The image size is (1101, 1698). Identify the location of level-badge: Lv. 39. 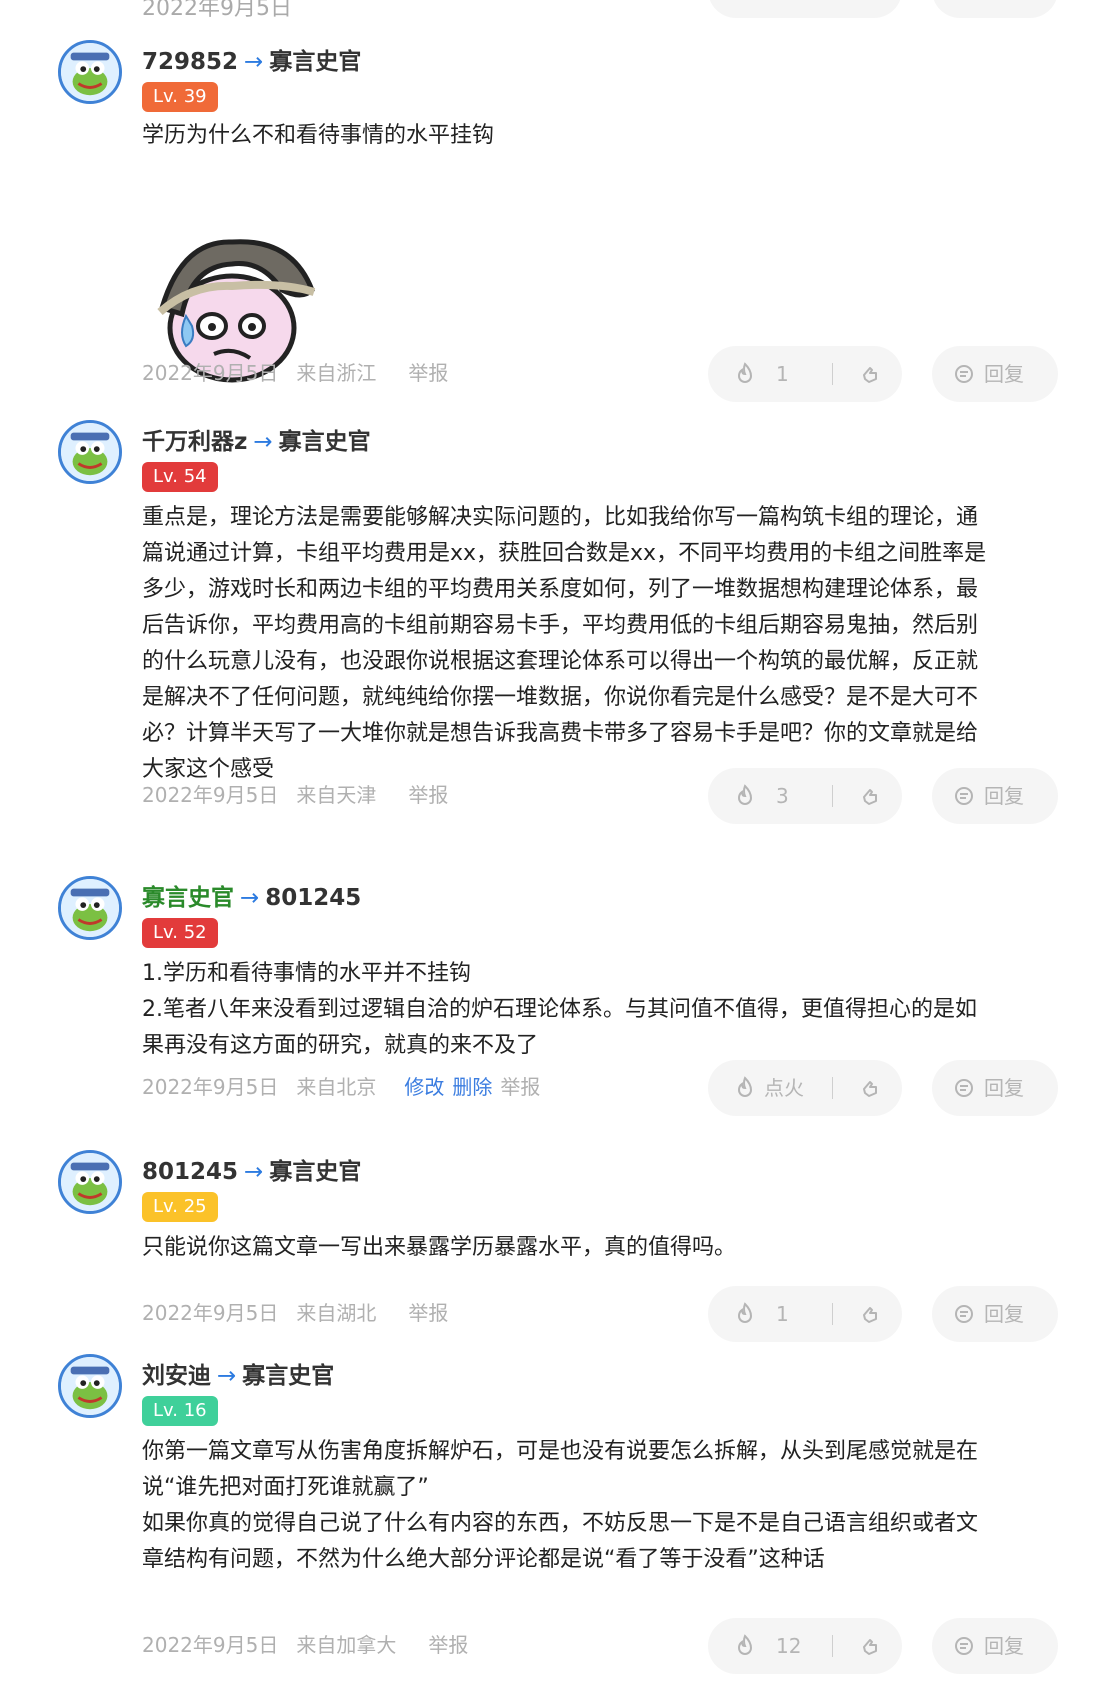
(180, 97).